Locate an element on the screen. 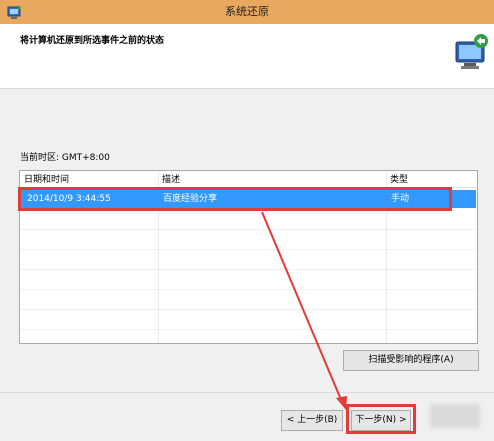 This screenshot has width=494, height=441. computer-restore-icon is located at coordinates (471, 51).